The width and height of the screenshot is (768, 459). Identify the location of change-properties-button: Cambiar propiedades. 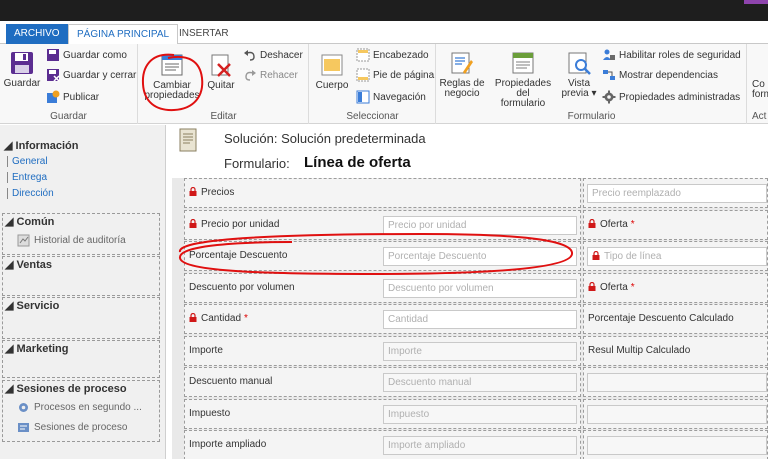
(172, 76).